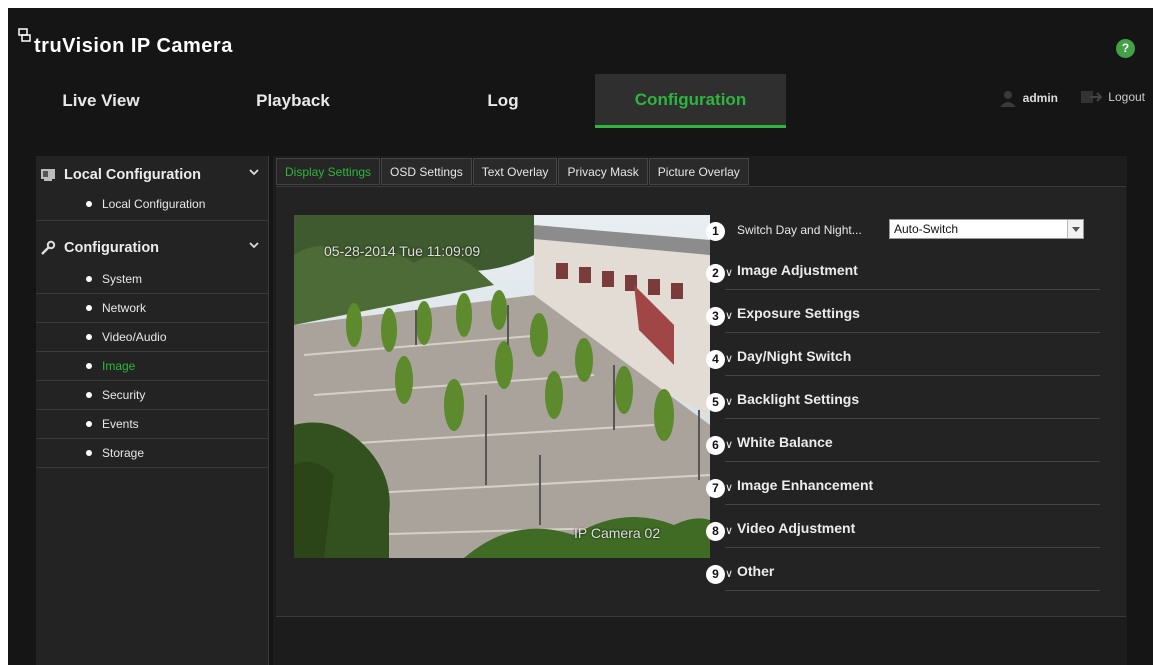 This screenshot has height=665, width=1153. Describe the element at coordinates (328, 171) in the screenshot. I see `tab-display-settings: Display Settings` at that location.